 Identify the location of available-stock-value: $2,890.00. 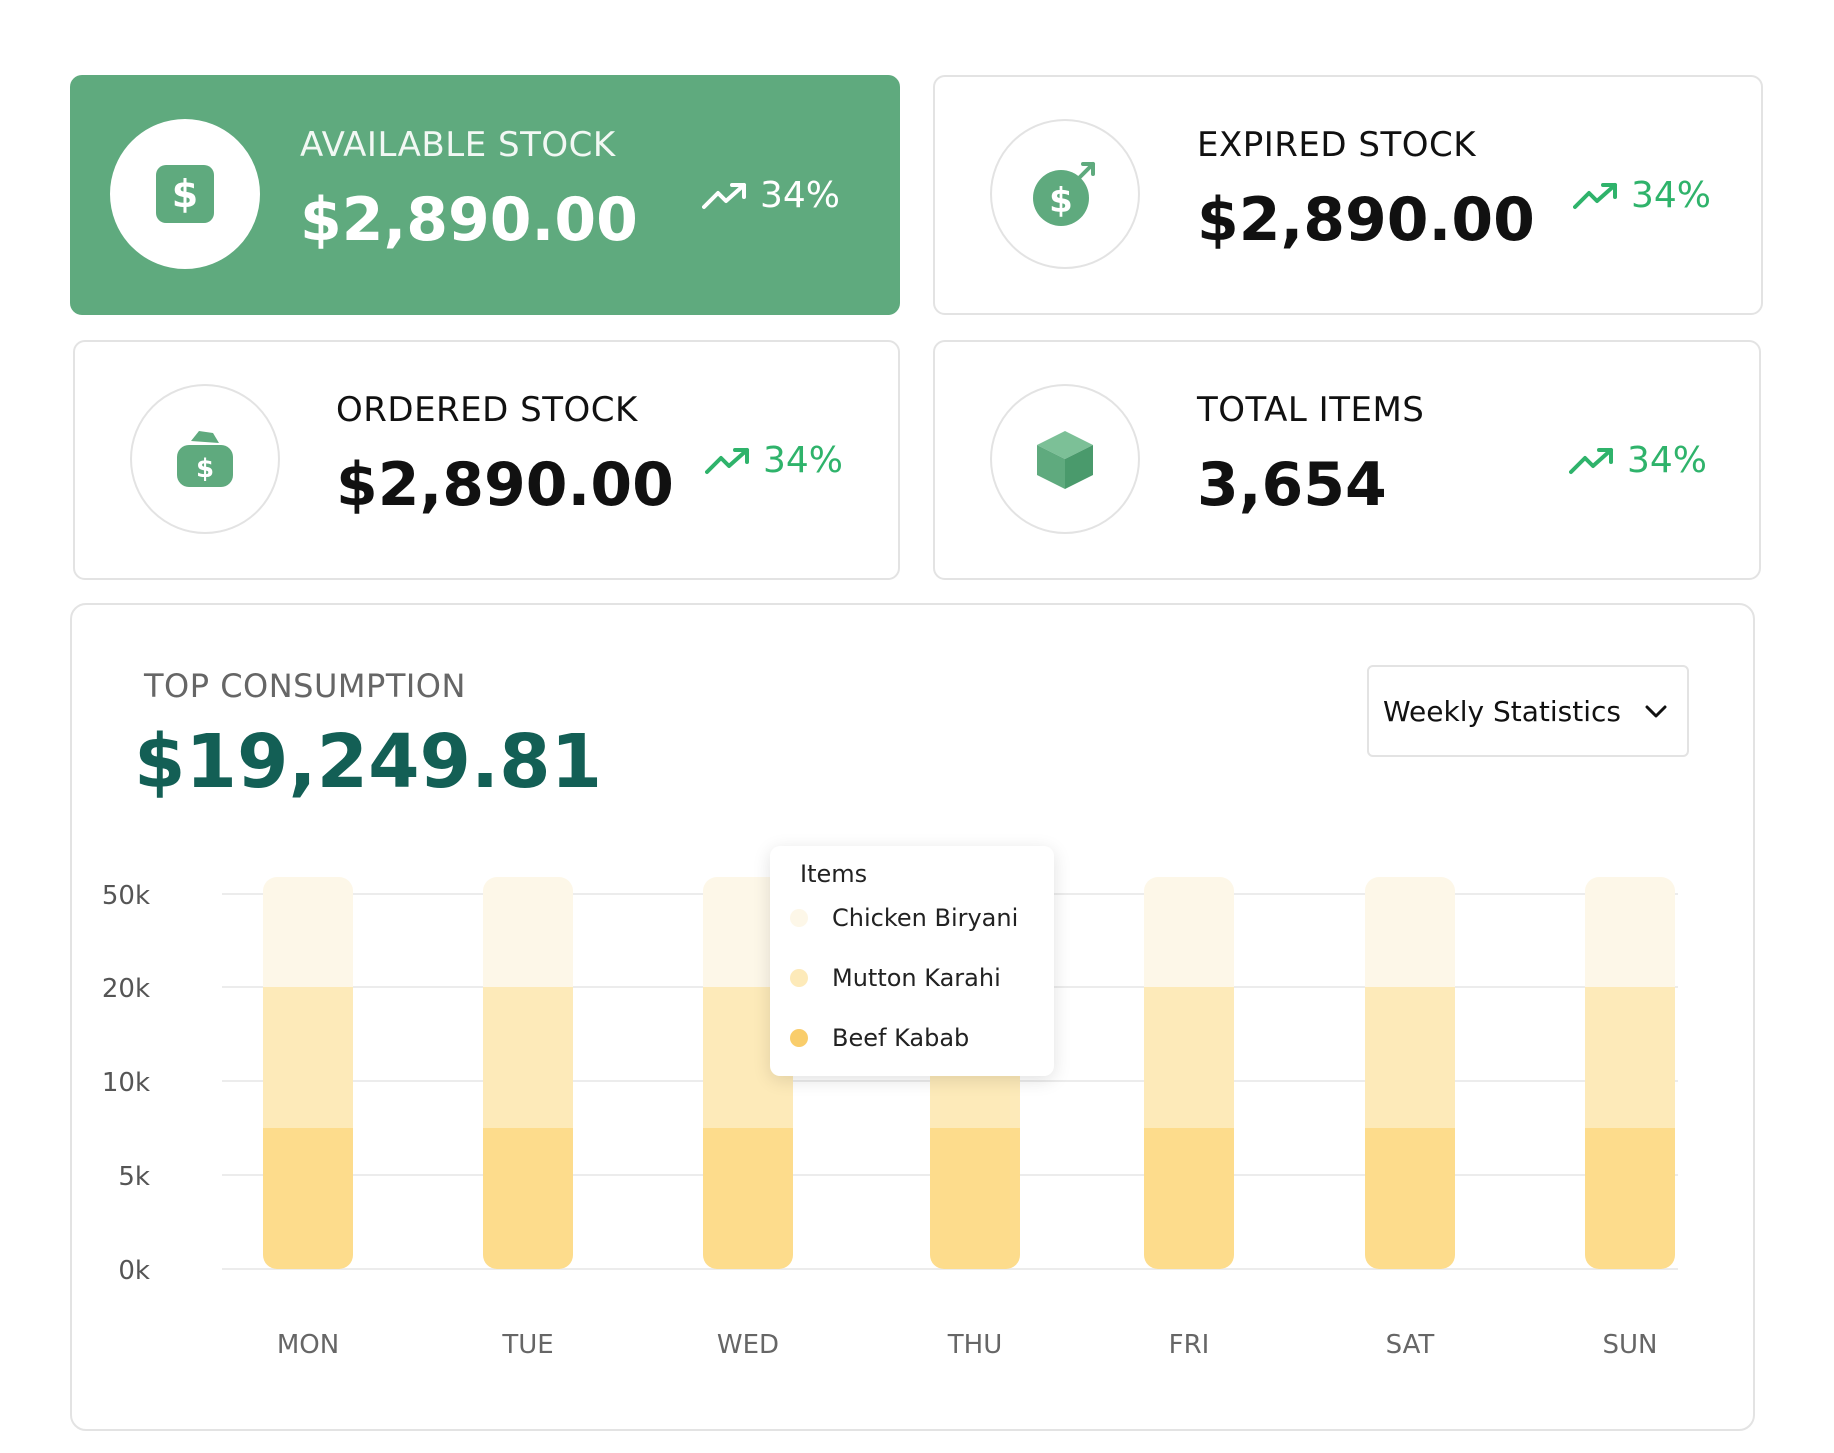
(469, 220).